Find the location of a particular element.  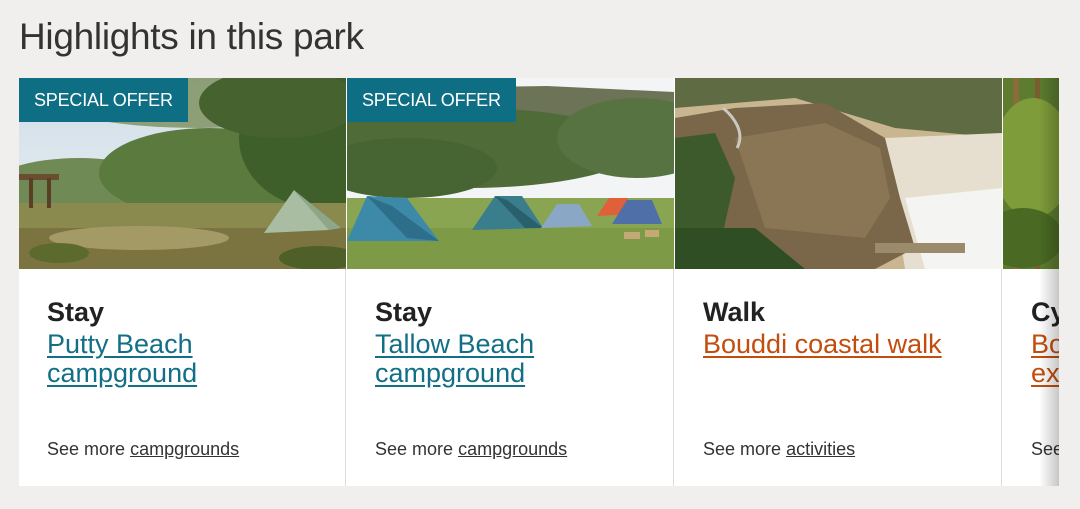

coastal-walk-photo is located at coordinates (838, 173).